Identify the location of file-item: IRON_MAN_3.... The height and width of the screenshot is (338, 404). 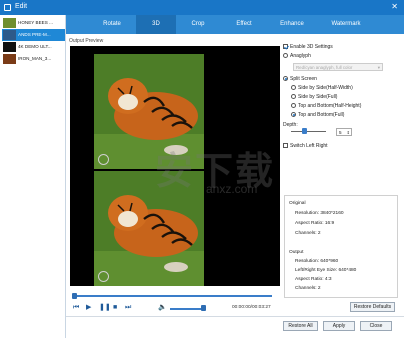
(33, 59).